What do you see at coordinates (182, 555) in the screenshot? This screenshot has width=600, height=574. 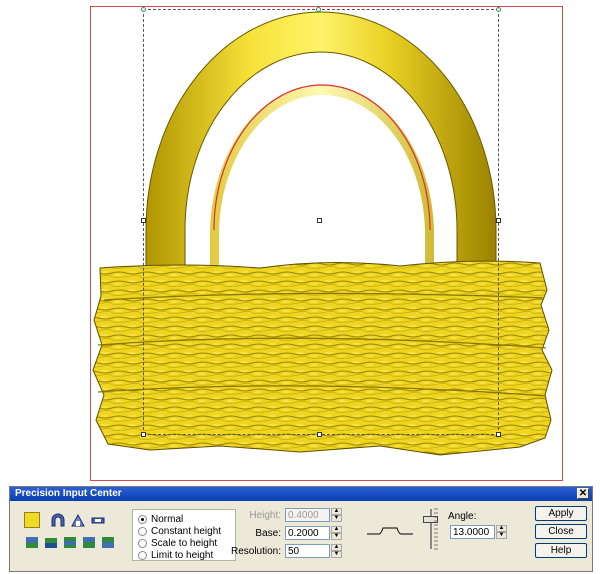 I see `radio-label: Limit to height` at bounding box center [182, 555].